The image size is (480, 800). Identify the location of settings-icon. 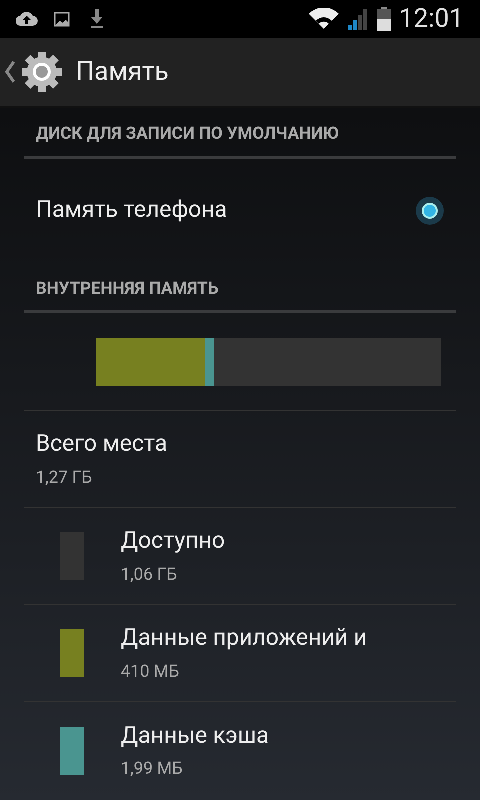
(42, 72).